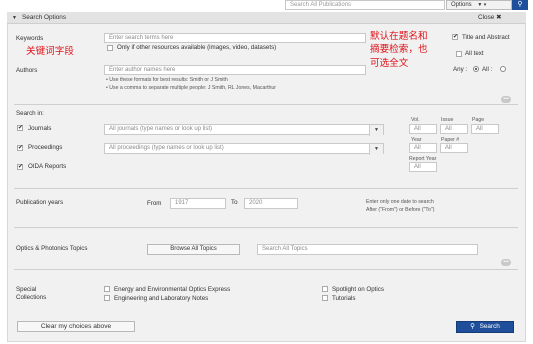 The image size is (533, 344). Describe the element at coordinates (367, 249) in the screenshot. I see `topics-search-input: Search All Topics` at that location.